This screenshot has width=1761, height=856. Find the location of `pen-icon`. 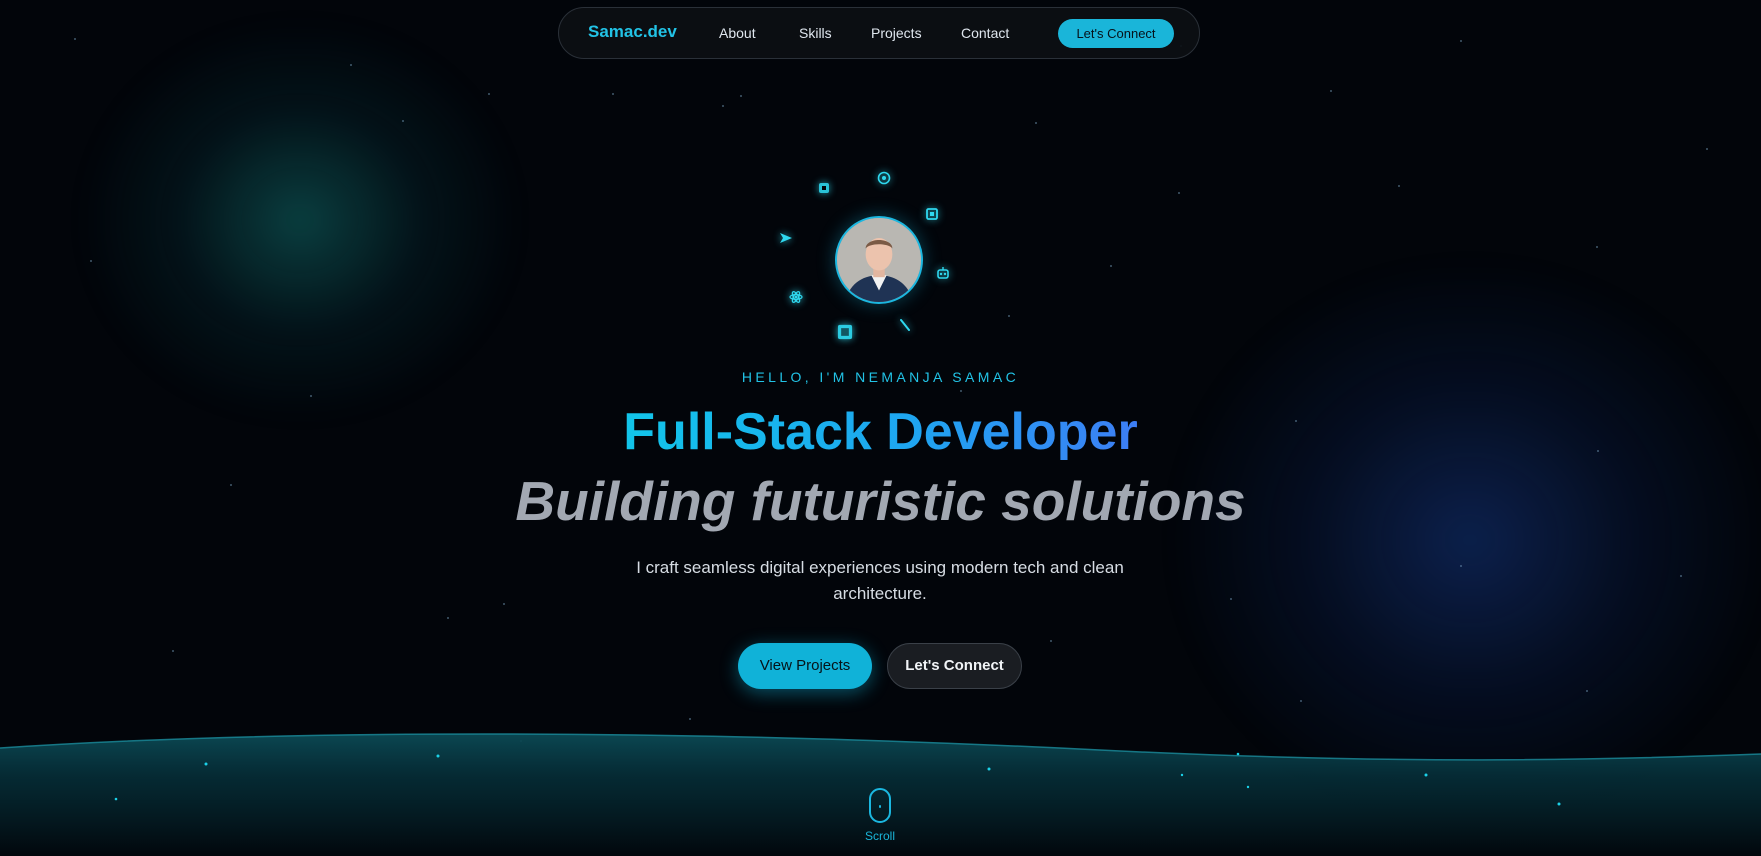

pen-icon is located at coordinates (905, 325).